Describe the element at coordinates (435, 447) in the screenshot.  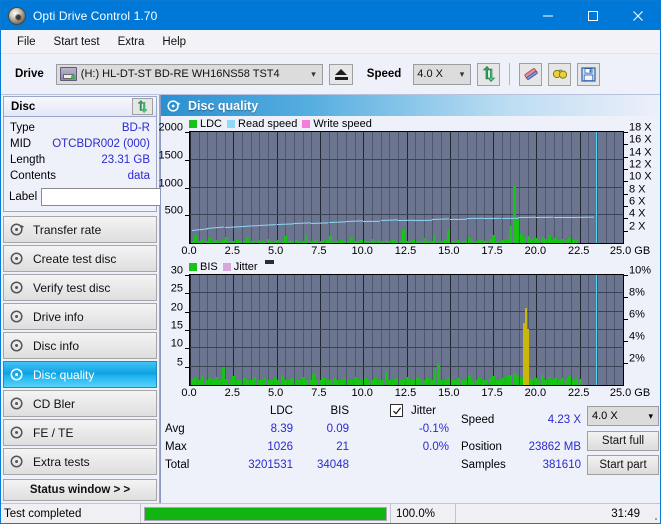
I see `stats-jitter-max: 0.0%` at that location.